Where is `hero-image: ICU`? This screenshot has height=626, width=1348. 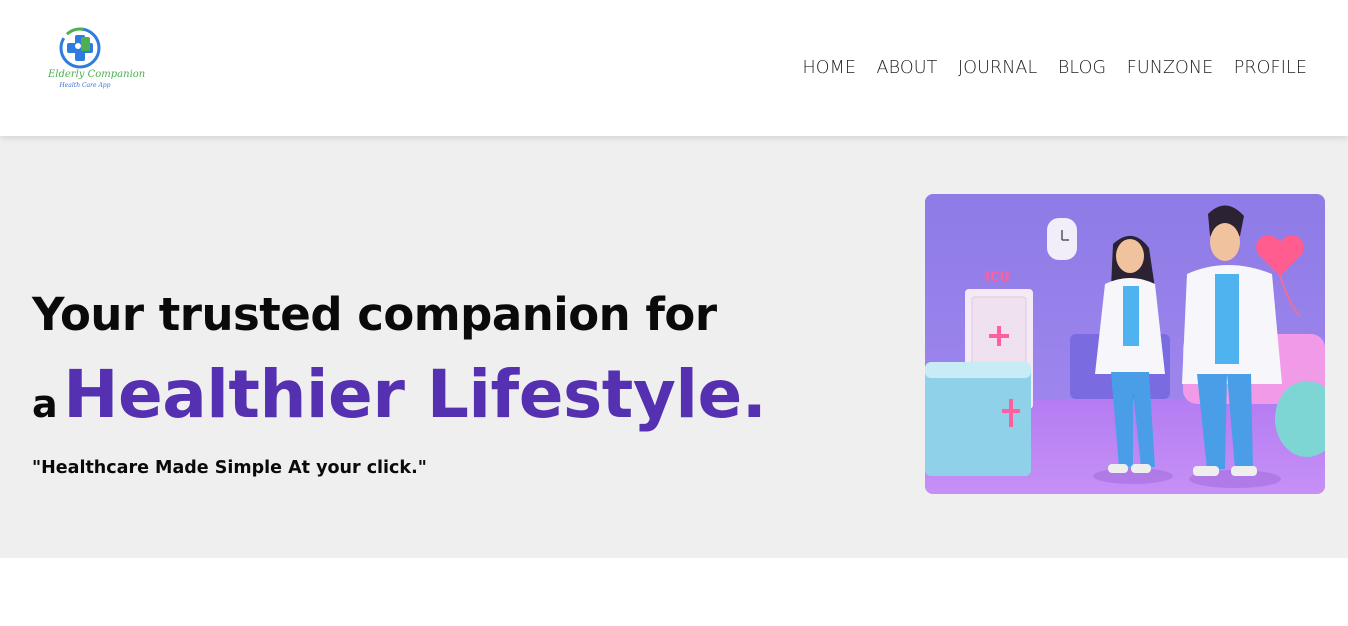
hero-image: ICU is located at coordinates (1125, 344).